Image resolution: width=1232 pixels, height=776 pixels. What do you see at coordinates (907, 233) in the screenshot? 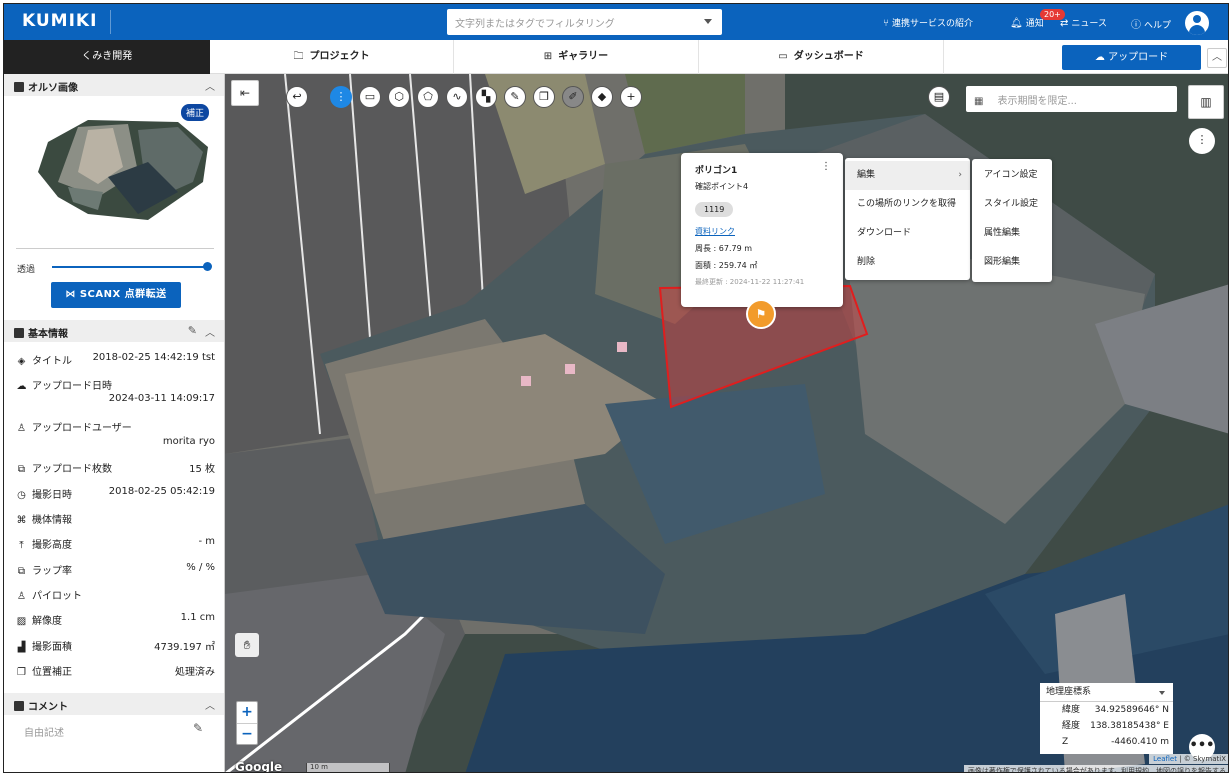
I see `menu-item-download: ダウンロード` at bounding box center [907, 233].